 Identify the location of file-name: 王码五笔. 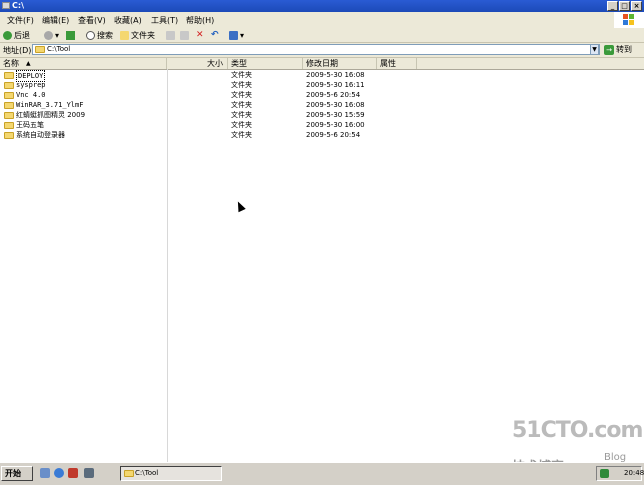
(30, 125).